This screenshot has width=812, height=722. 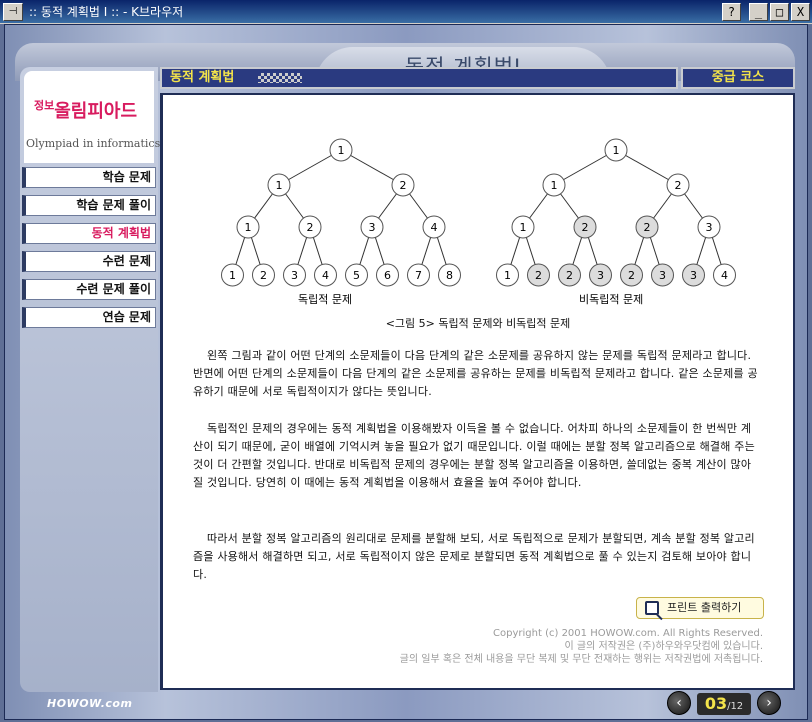 What do you see at coordinates (779, 11) in the screenshot?
I see `maximize-button: □` at bounding box center [779, 11].